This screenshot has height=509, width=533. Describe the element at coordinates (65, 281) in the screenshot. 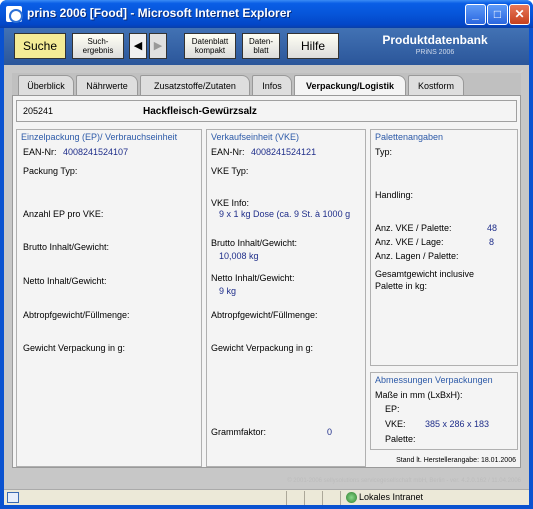

I see `ep-net-label: Netto Inhalt/Gewicht:` at that location.